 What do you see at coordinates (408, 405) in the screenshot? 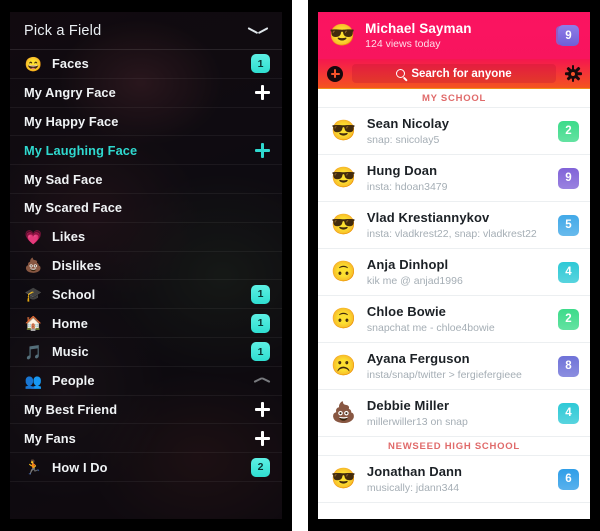
I see `person-name: Debbie Miller` at bounding box center [408, 405].